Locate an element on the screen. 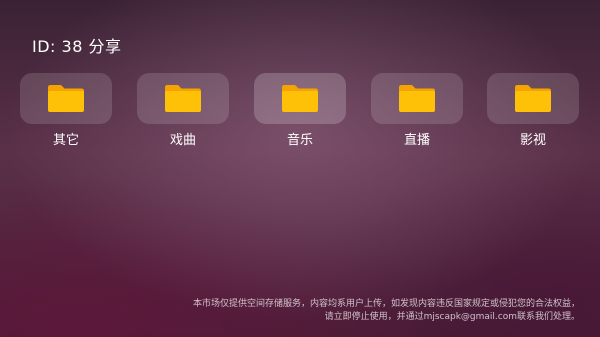 The width and height of the screenshot is (600, 337). folder-movies: 影视 is located at coordinates (533, 110).